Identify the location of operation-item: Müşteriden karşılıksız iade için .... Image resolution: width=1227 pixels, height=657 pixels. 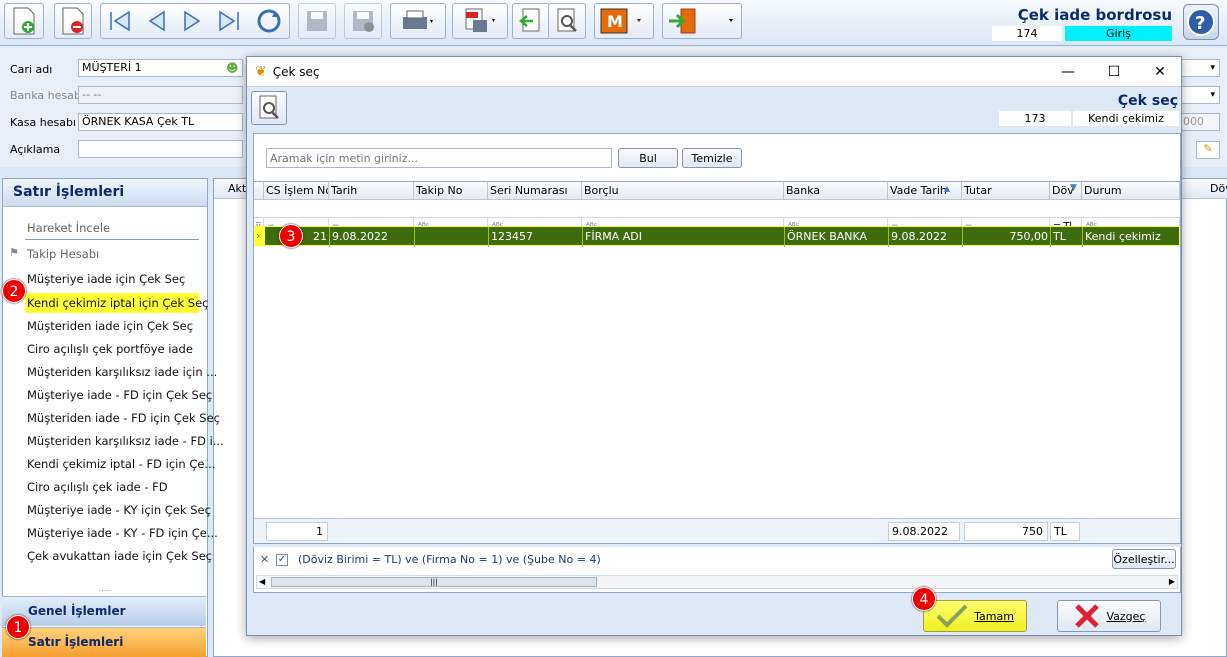
(122, 372).